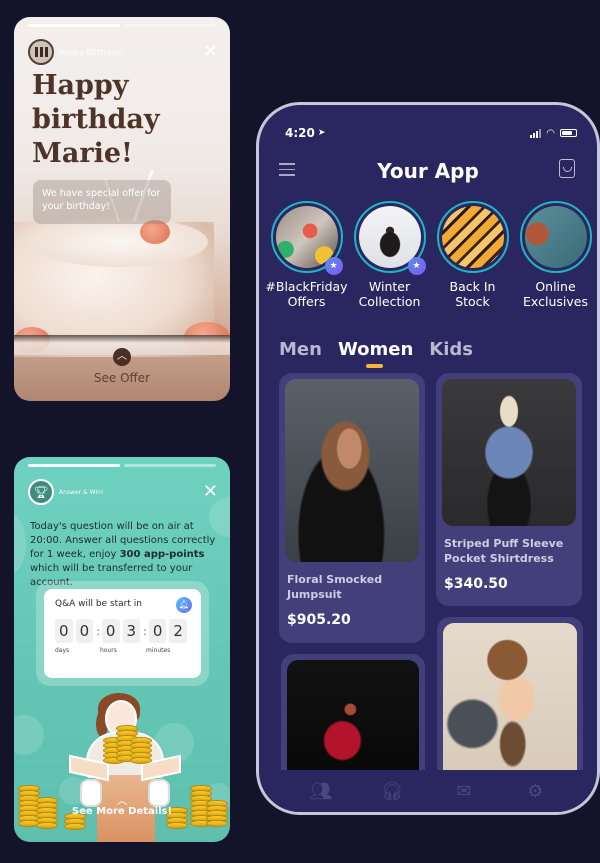 Image resolution: width=600 pixels, height=863 pixels. What do you see at coordinates (110, 631) in the screenshot?
I see `hours-digit: 0` at bounding box center [110, 631].